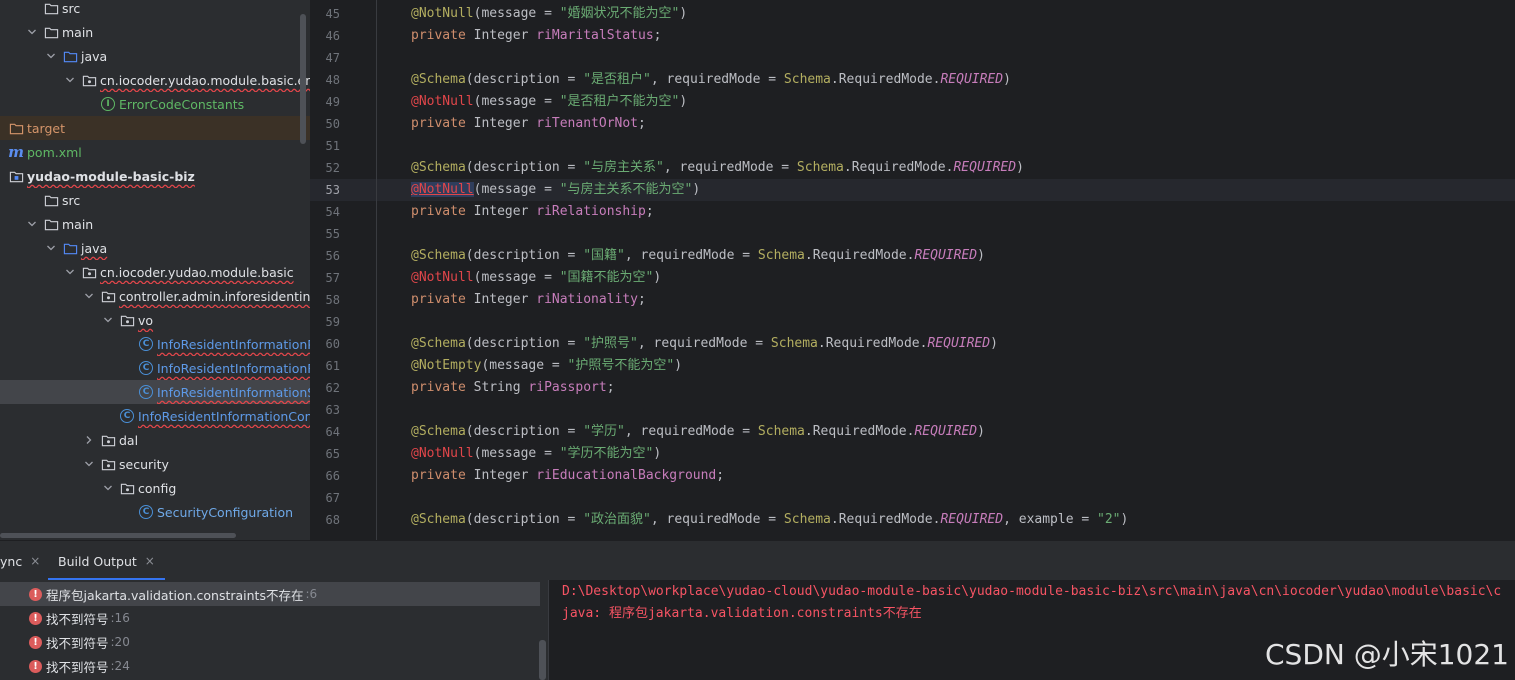  Describe the element at coordinates (20, 561) in the screenshot. I see `tab-sync: ync ×` at that location.